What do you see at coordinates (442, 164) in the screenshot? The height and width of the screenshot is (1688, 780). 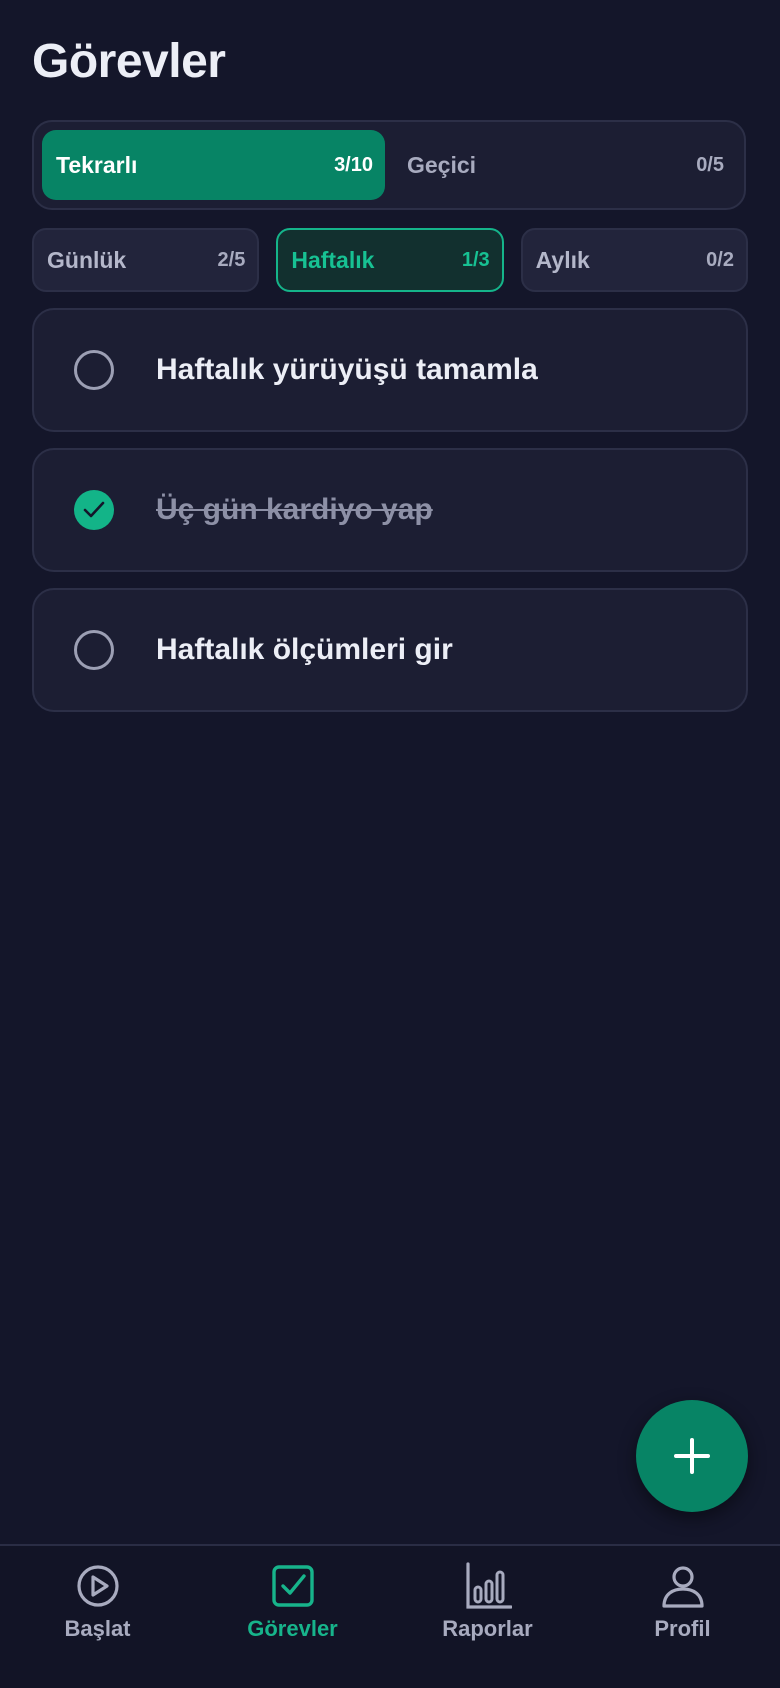 I see `segment-label: Geçici` at bounding box center [442, 164].